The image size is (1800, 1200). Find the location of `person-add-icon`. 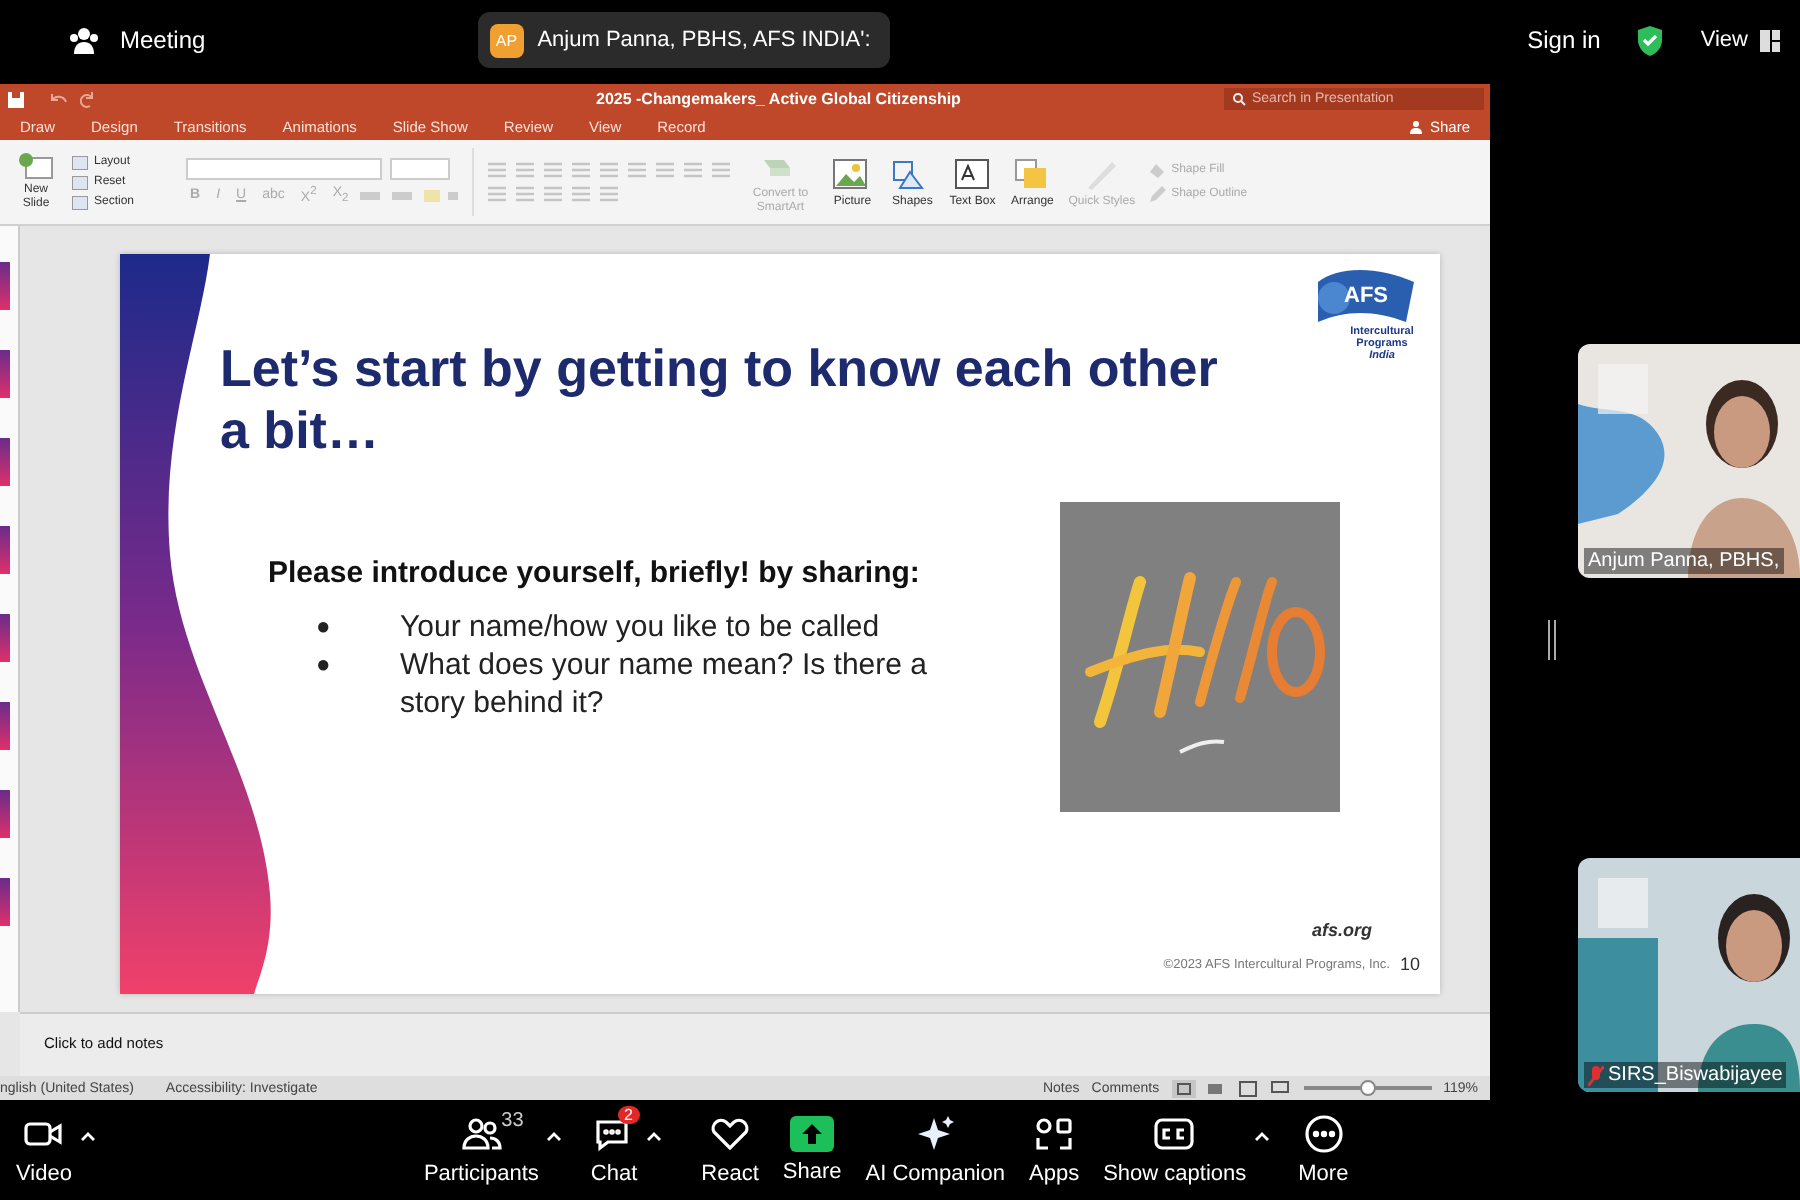

person-add-icon is located at coordinates (1417, 127).